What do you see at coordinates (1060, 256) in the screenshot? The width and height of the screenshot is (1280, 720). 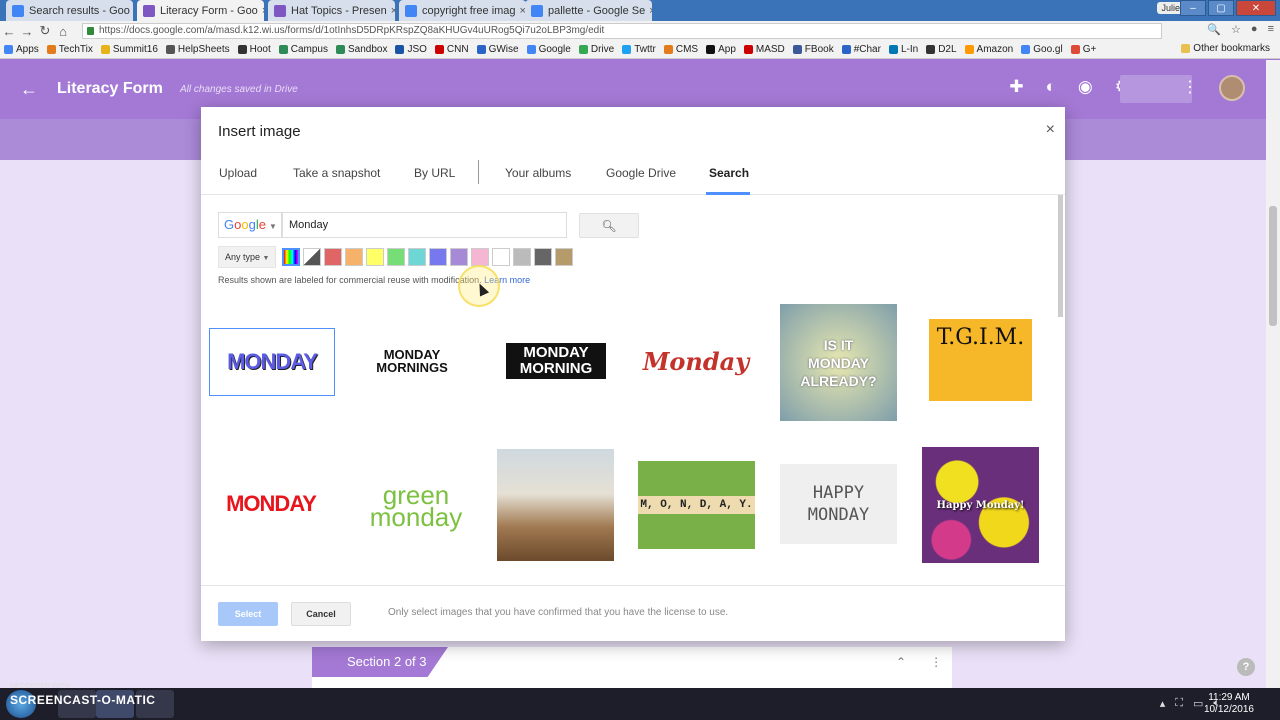 I see `results-scroll-thumb` at bounding box center [1060, 256].